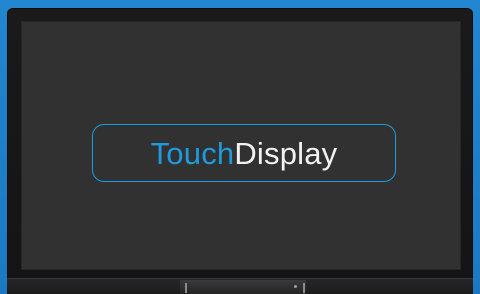 The height and width of the screenshot is (294, 480). I want to click on port-right, so click(304, 288).